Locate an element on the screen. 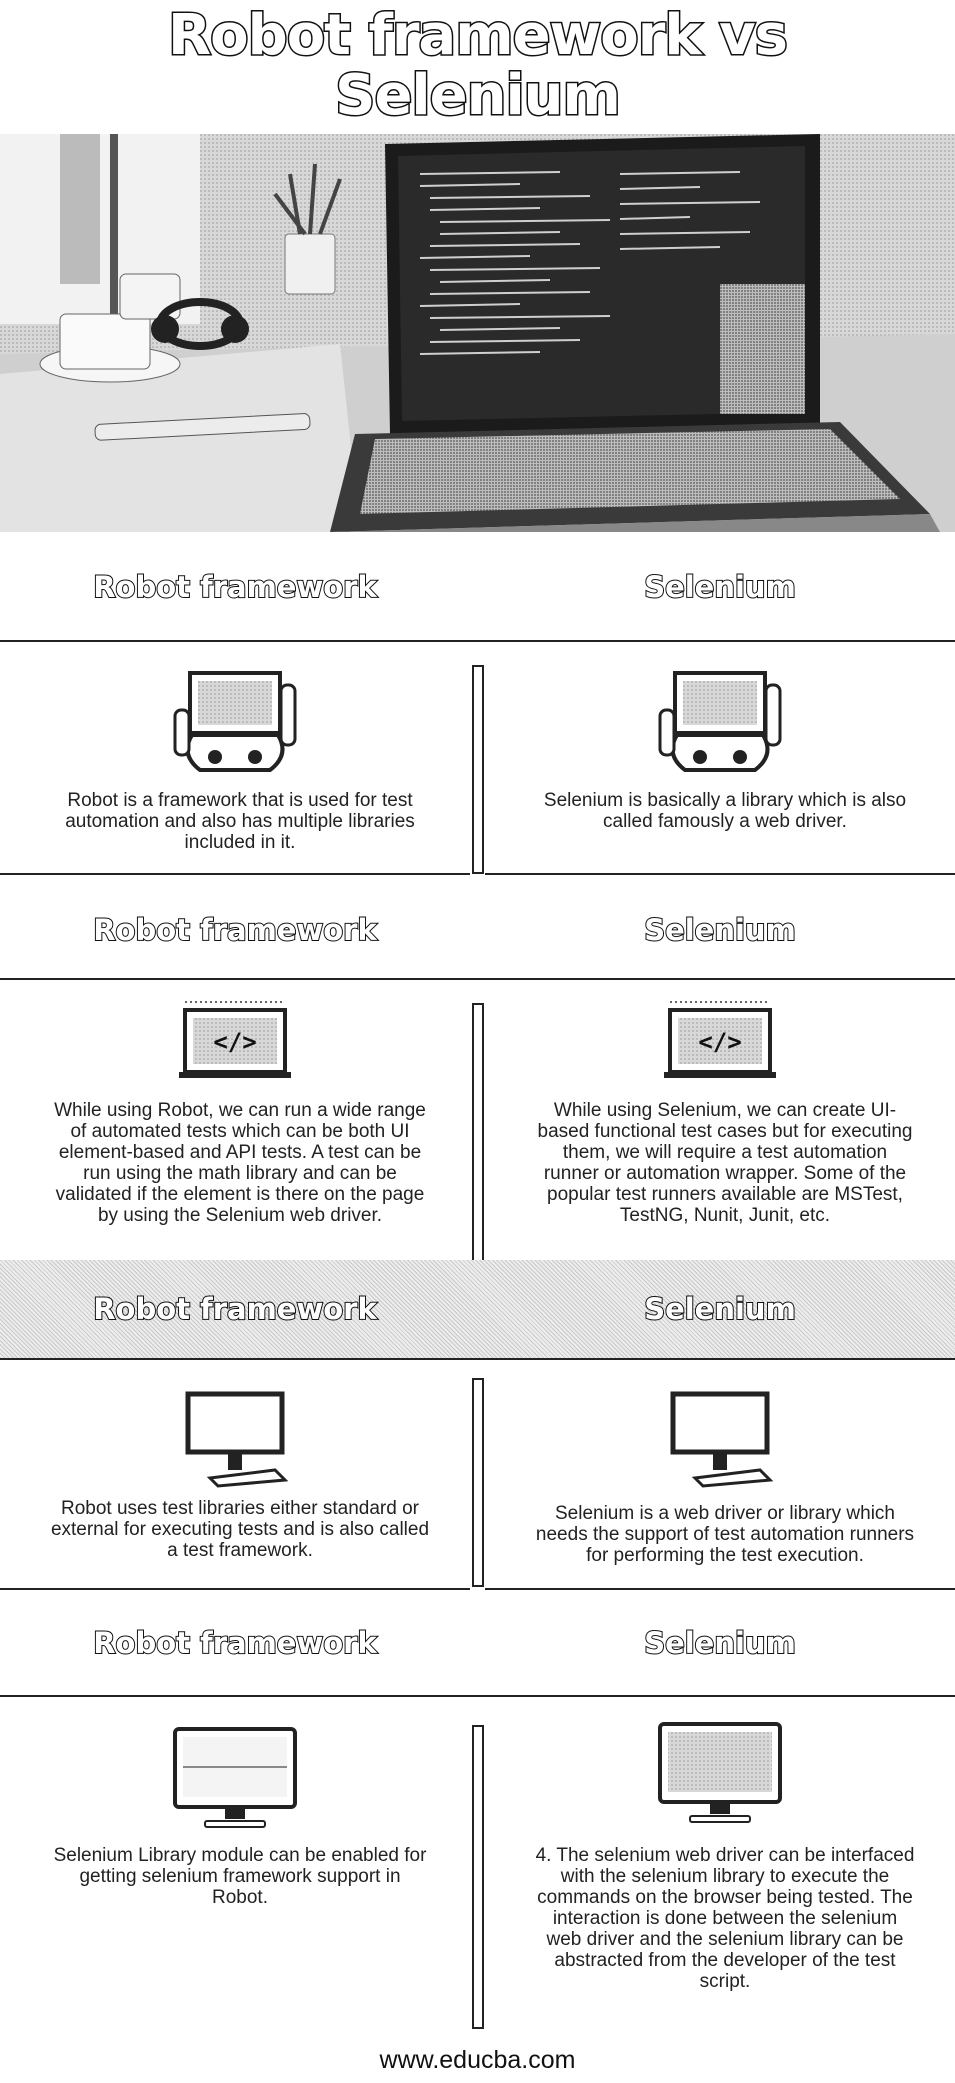 The width and height of the screenshot is (955, 2083). title-line-1: Robot framework vs is located at coordinates (478, 35).